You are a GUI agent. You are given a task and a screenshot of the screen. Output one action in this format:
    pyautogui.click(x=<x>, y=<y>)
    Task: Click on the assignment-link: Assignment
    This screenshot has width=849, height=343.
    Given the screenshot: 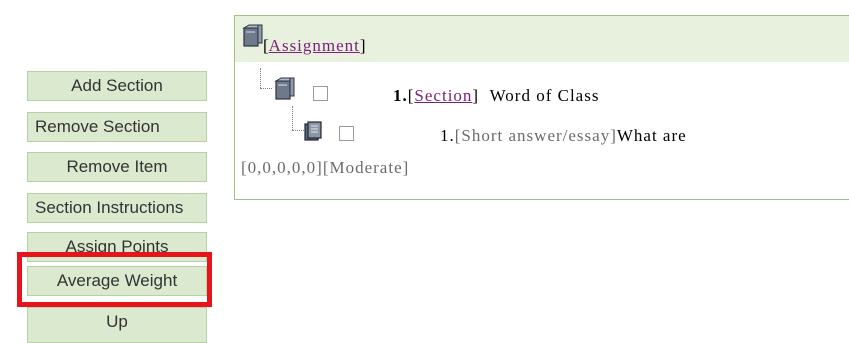 What is the action you would take?
    pyautogui.click(x=314, y=45)
    